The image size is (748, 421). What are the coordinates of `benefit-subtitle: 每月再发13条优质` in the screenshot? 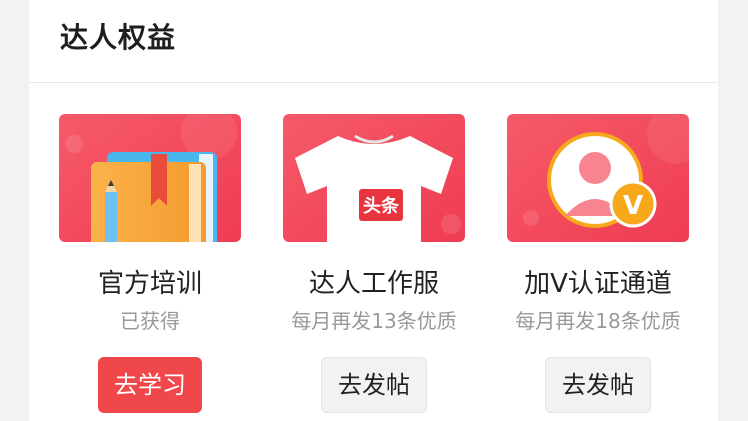 It's located at (374, 321).